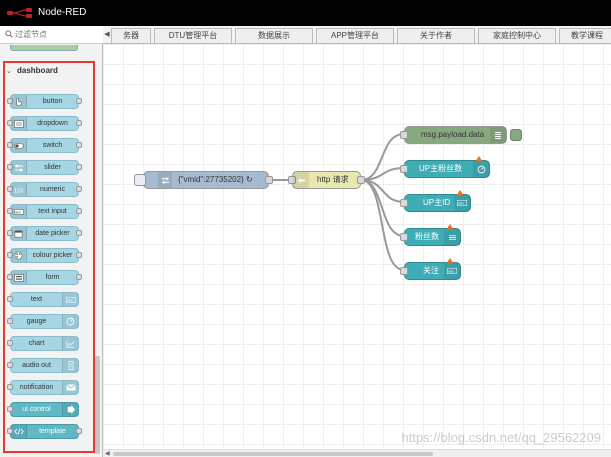  Describe the element at coordinates (165, 180) in the screenshot. I see `inject-arrows-icon` at that location.